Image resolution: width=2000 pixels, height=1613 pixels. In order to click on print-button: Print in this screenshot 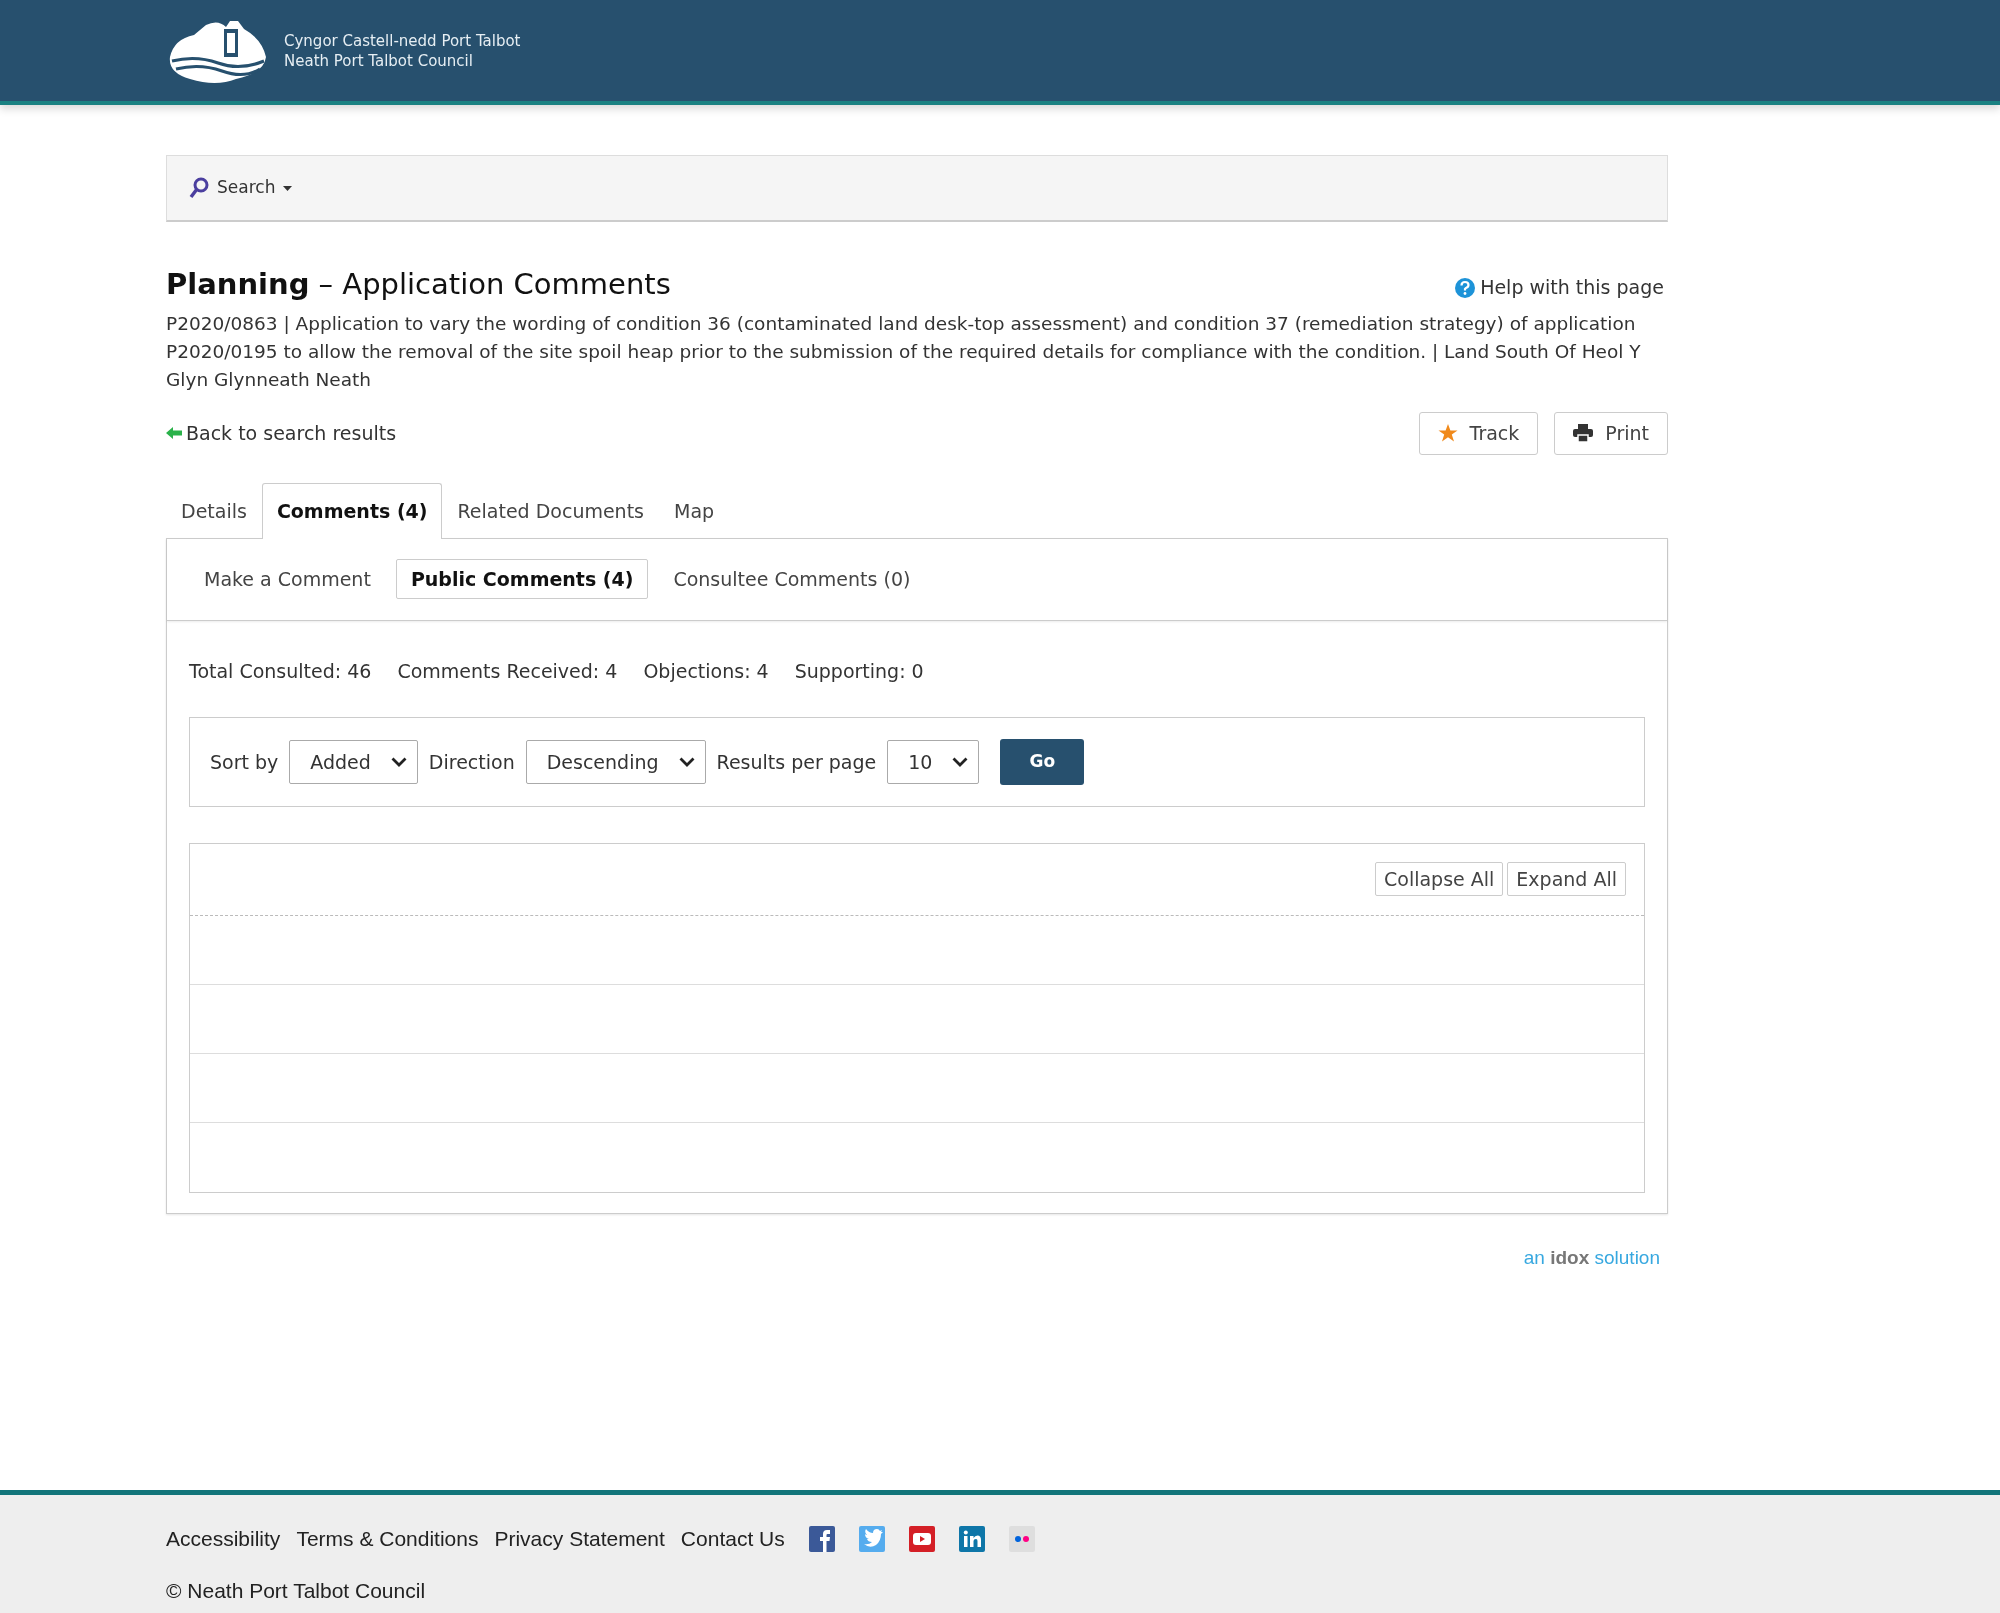, I will do `click(1611, 433)`.